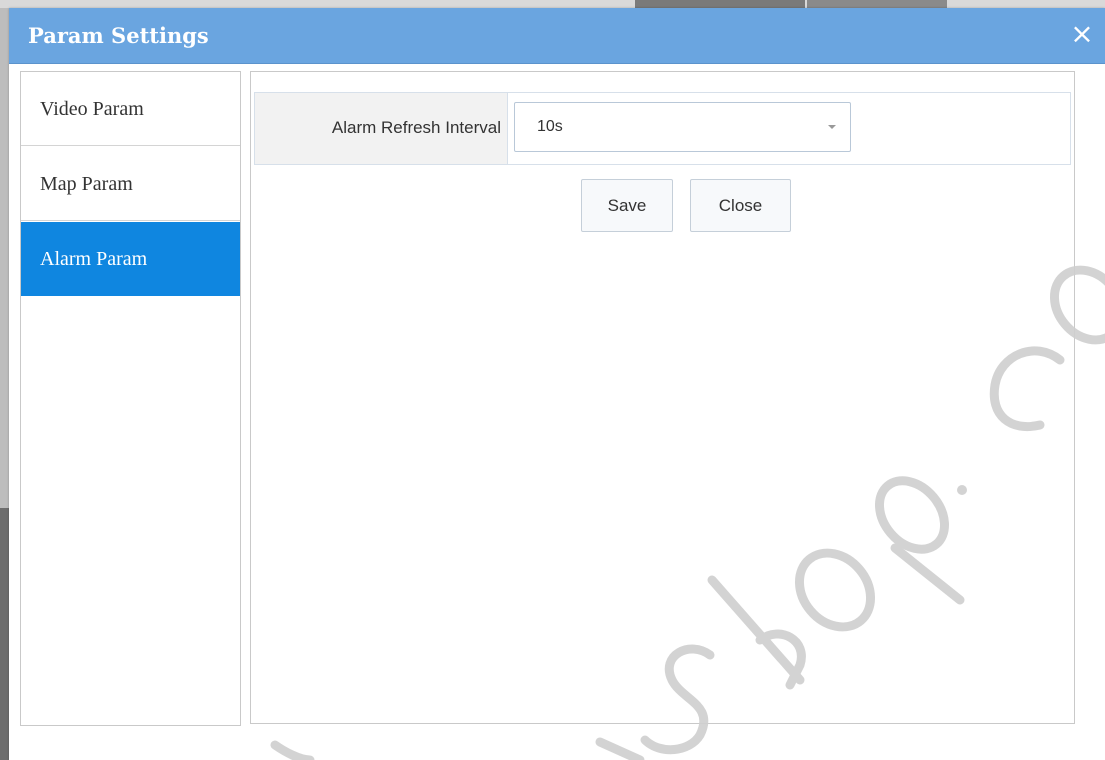 The width and height of the screenshot is (1105, 760). What do you see at coordinates (130, 184) in the screenshot?
I see `sidebar-item-map-param: Map Param` at bounding box center [130, 184].